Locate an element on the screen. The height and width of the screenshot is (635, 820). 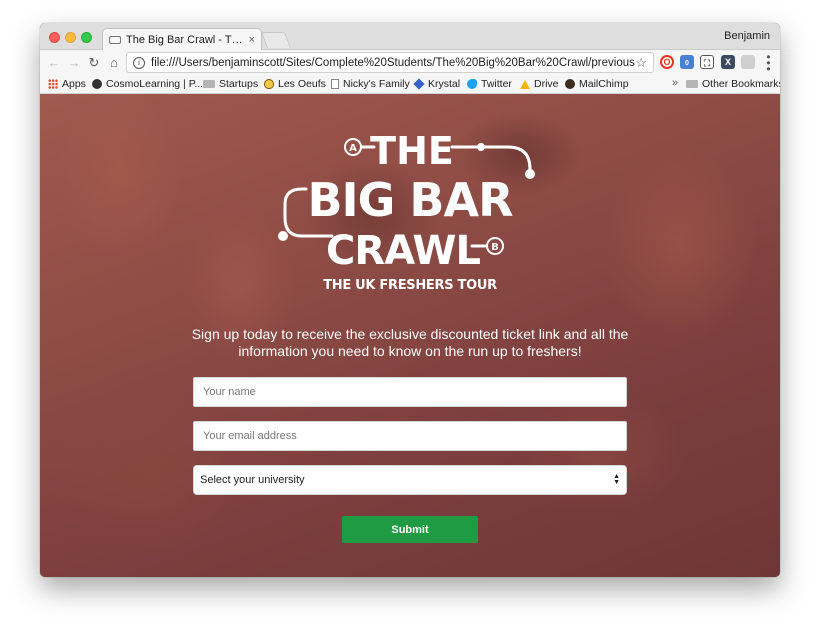
home-icon: ⌂ is located at coordinates (114, 62).